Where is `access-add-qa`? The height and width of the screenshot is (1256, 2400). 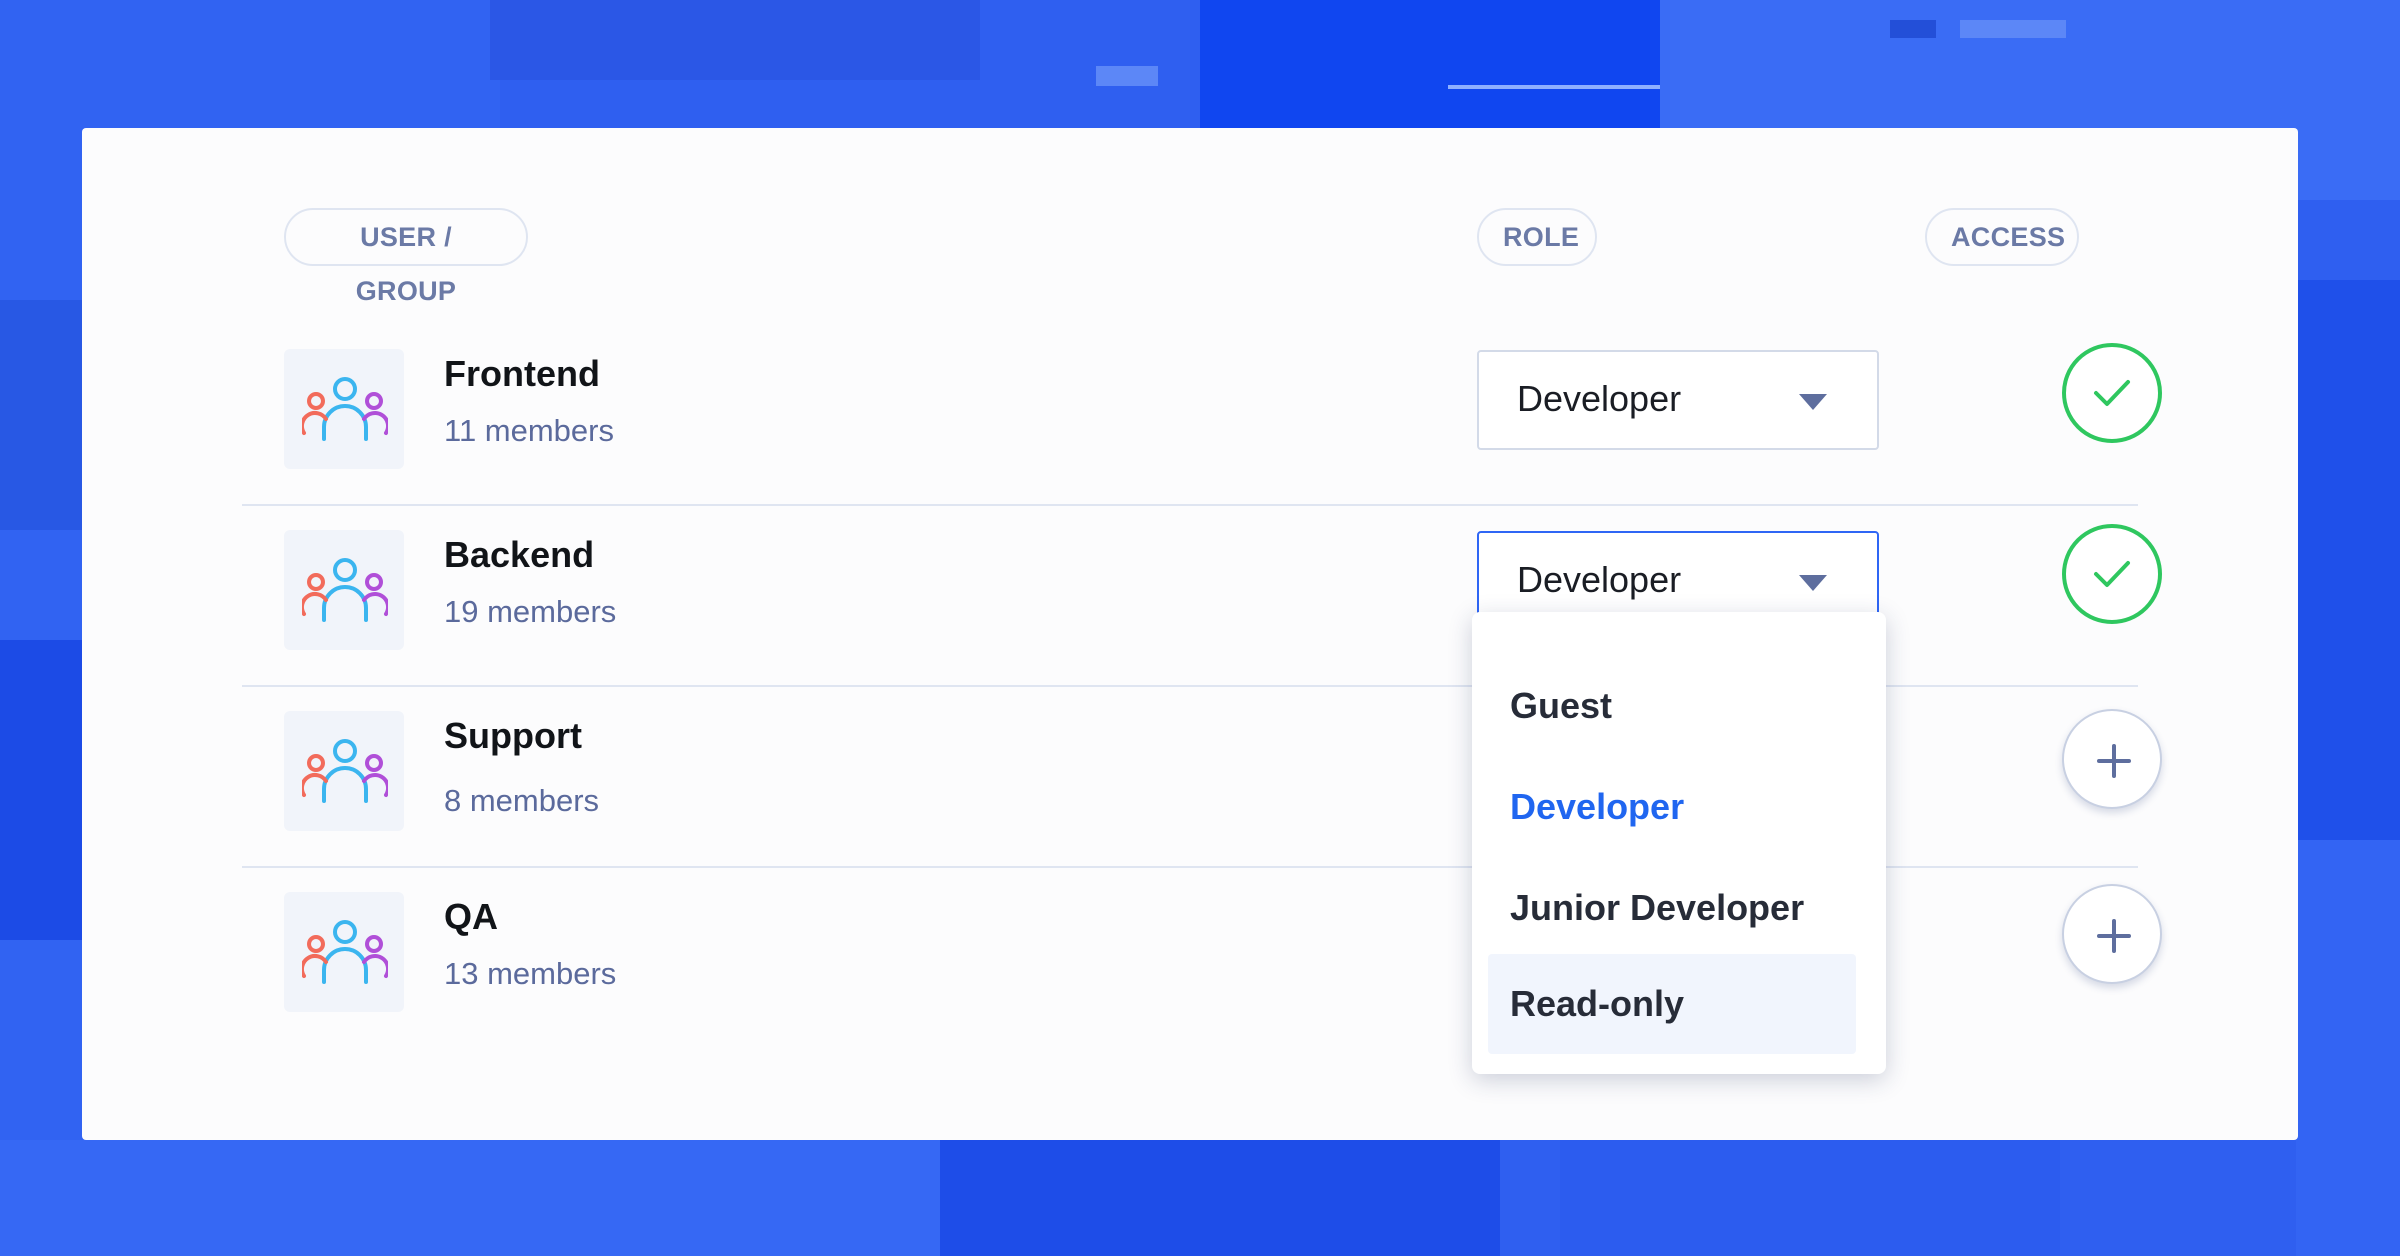
access-add-qa is located at coordinates (2112, 934).